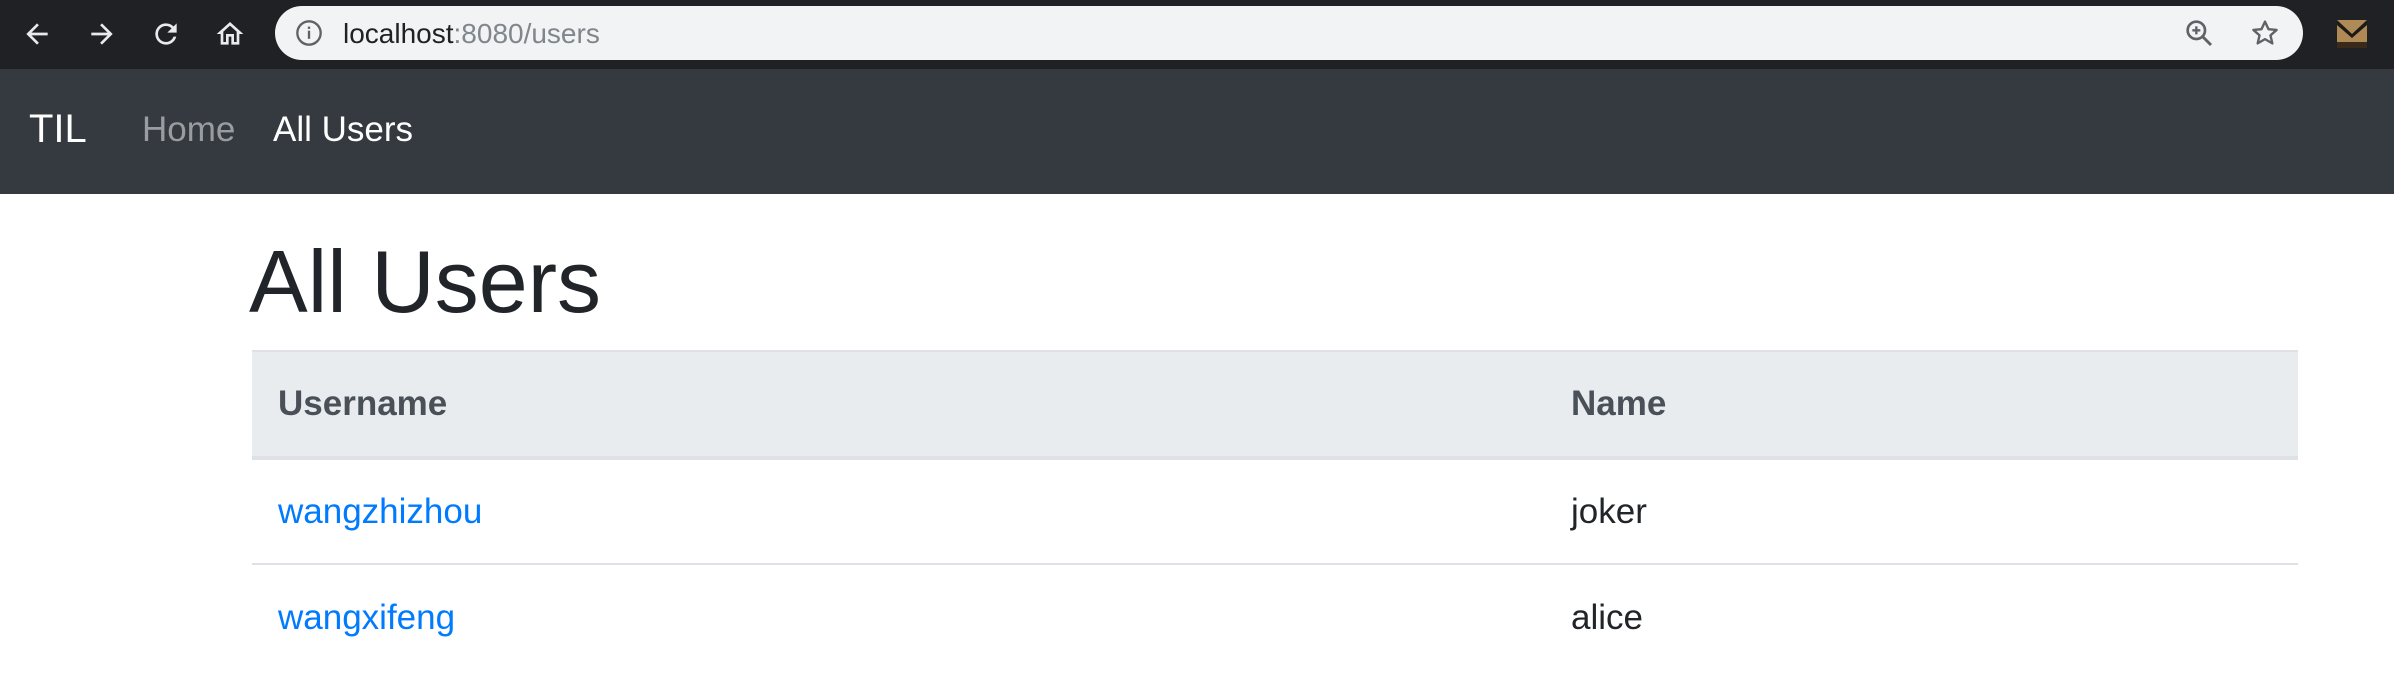 The width and height of the screenshot is (2394, 680). What do you see at coordinates (366, 617) in the screenshot?
I see `username-link: wangxifeng` at bounding box center [366, 617].